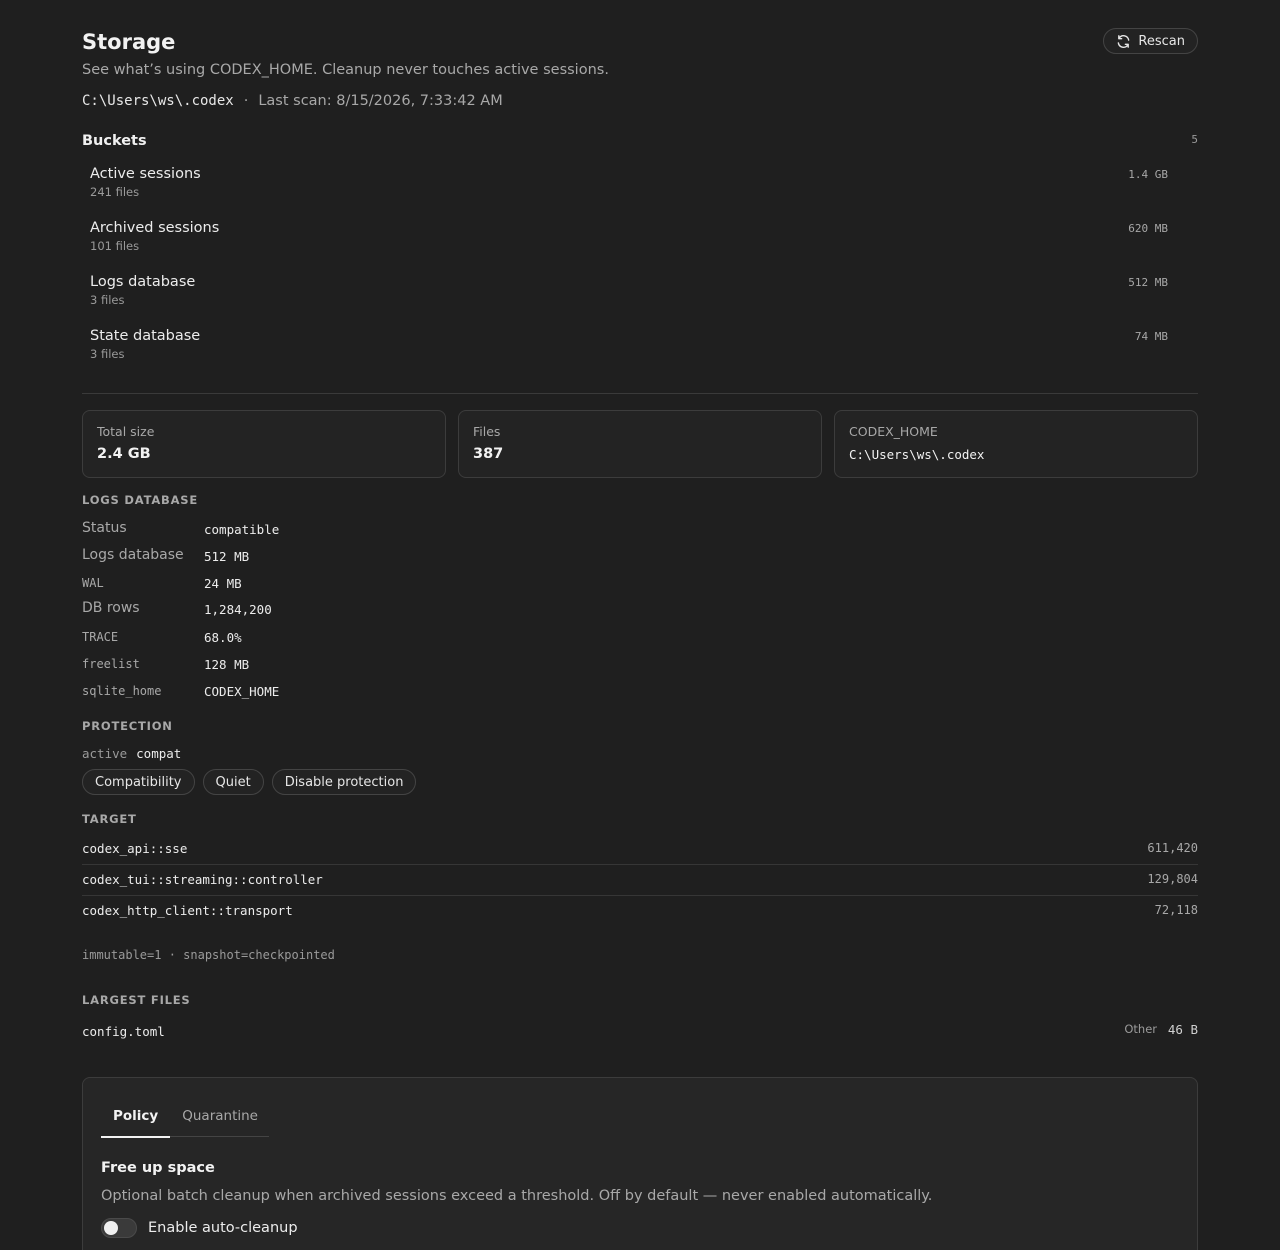  Describe the element at coordinates (1182, 1029) in the screenshot. I see `file-size: 46 B` at that location.